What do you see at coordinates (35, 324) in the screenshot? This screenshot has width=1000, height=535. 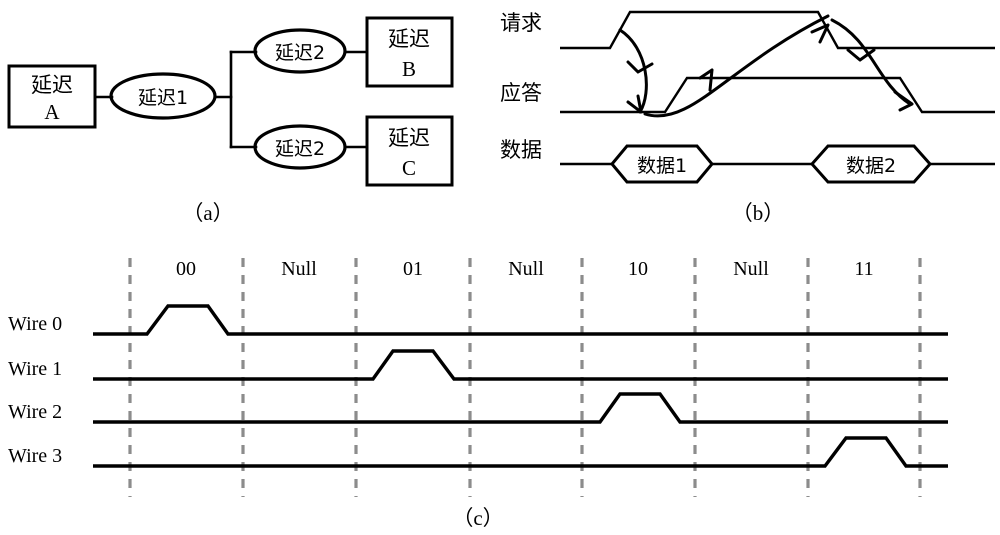 I see `wire-label-0: Wire 0` at bounding box center [35, 324].